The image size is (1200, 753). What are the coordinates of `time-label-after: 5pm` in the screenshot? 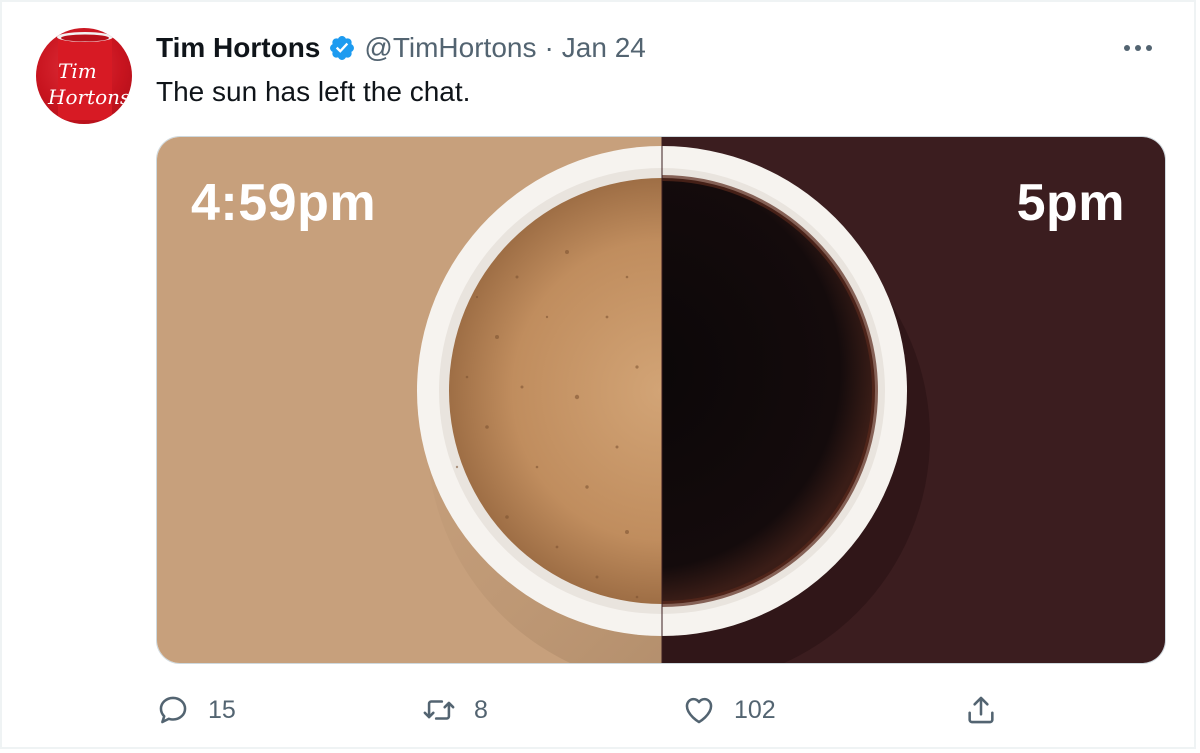 It's located at (1070, 203).